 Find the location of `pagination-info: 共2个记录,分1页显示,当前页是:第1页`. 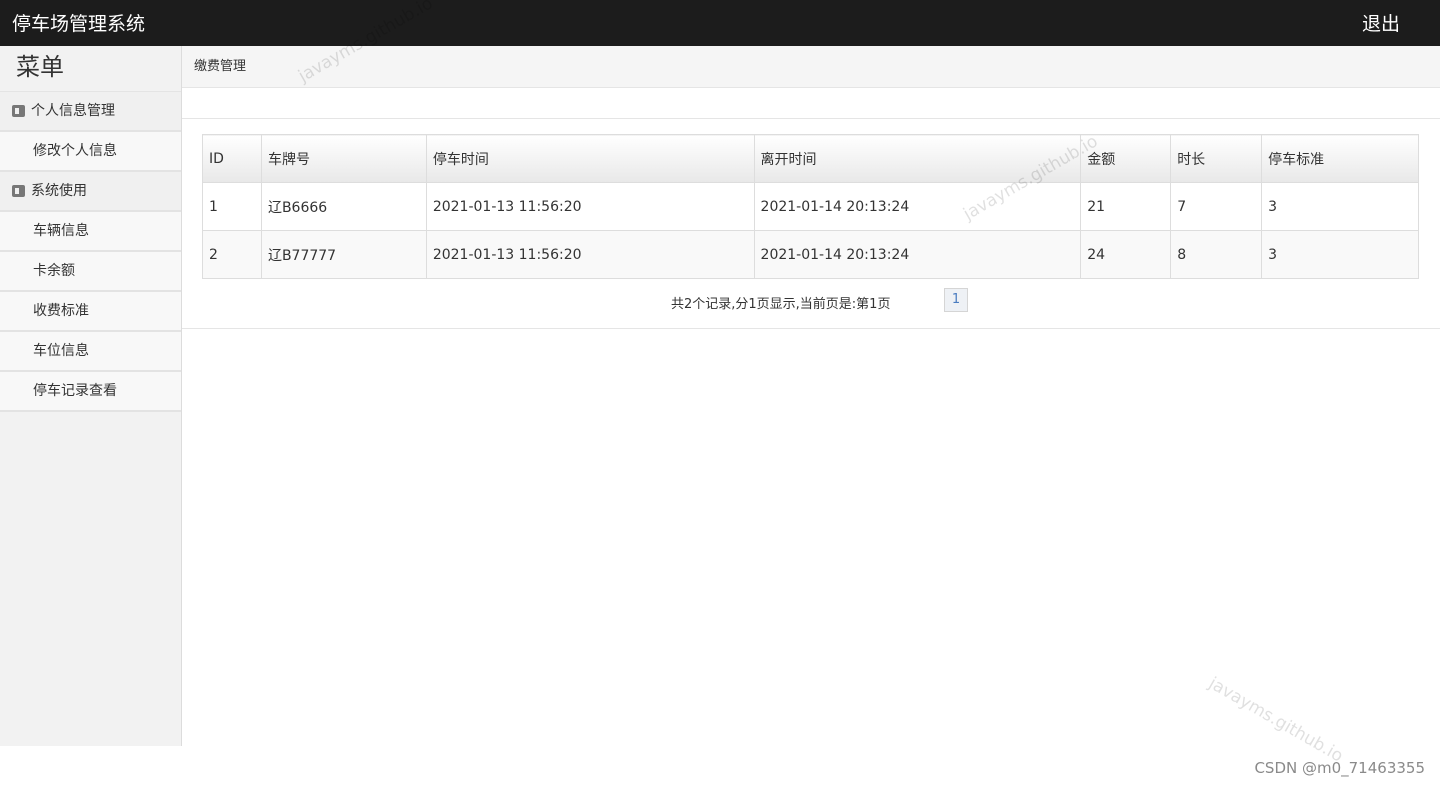

pagination-info: 共2个记录,分1页显示,当前页是:第1页 is located at coordinates (781, 304).